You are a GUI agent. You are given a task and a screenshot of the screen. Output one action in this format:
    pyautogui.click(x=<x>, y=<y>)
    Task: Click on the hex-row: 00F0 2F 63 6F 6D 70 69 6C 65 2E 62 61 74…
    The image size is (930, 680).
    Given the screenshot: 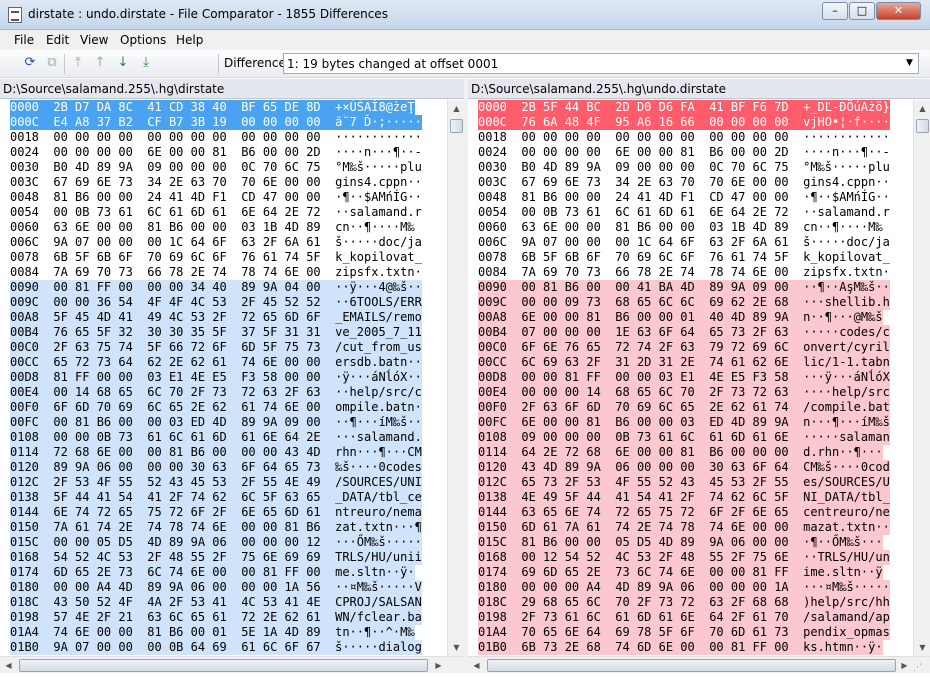 What is the action you would take?
    pyautogui.click(x=684, y=407)
    